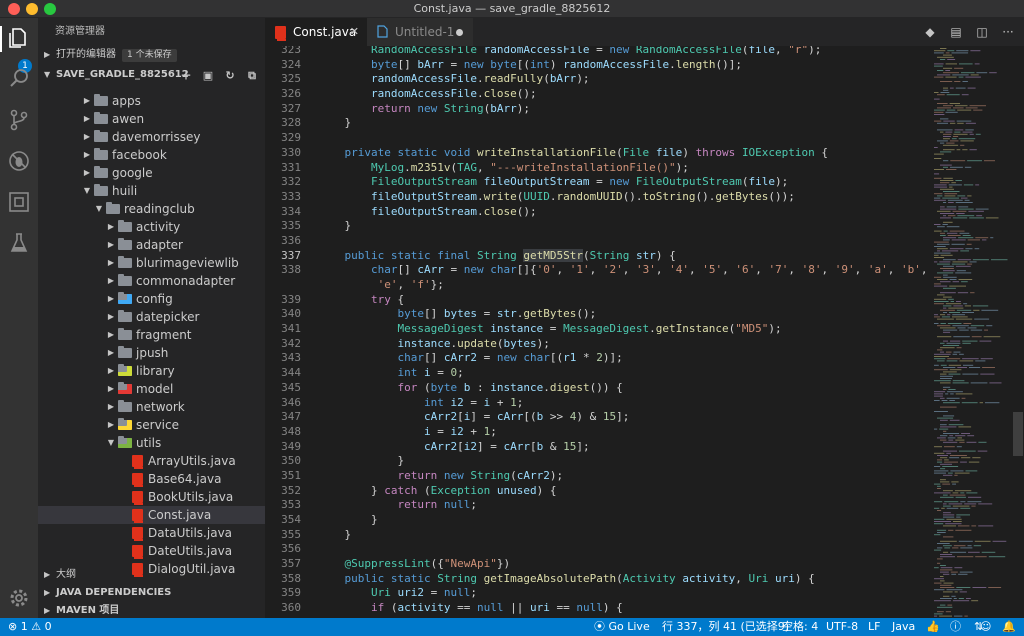  Describe the element at coordinates (151, 191) in the screenshot. I see `tree-folder: ▼ huili` at that location.